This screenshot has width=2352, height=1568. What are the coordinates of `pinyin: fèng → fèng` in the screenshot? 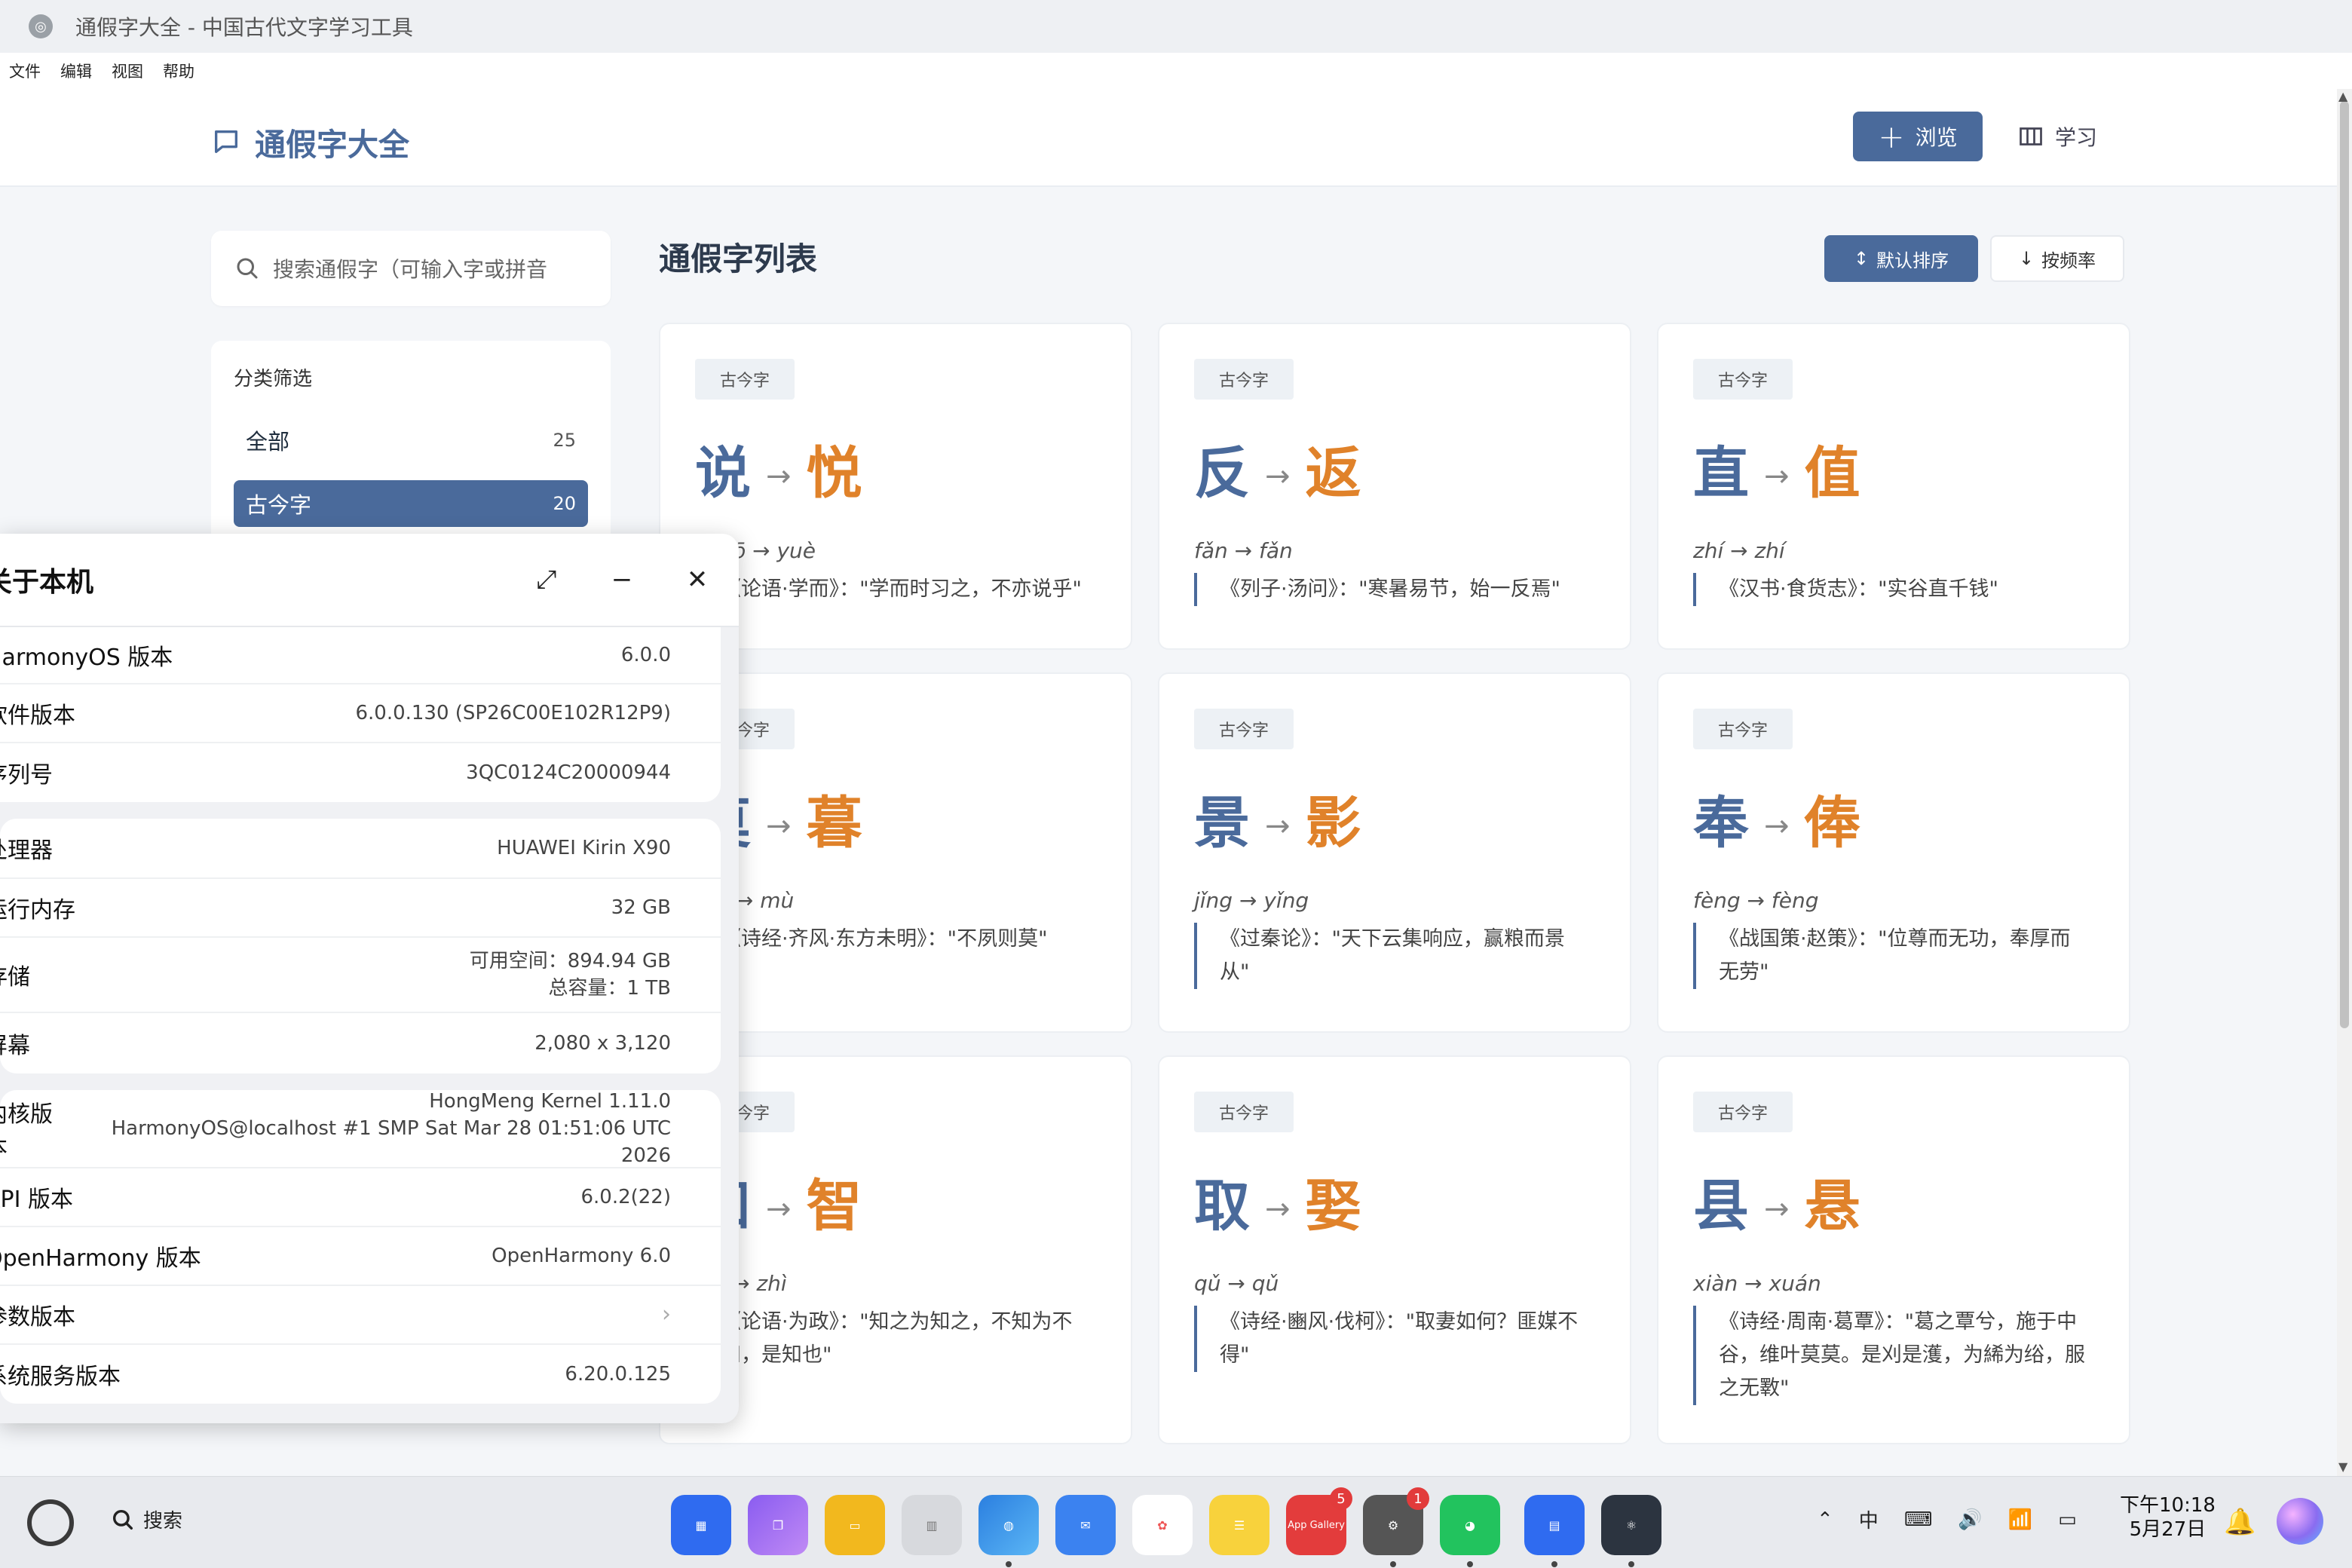 It's located at (1756, 900).